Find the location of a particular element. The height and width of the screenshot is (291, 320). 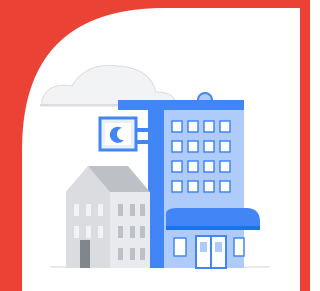

gray-building is located at coordinates (108, 217).